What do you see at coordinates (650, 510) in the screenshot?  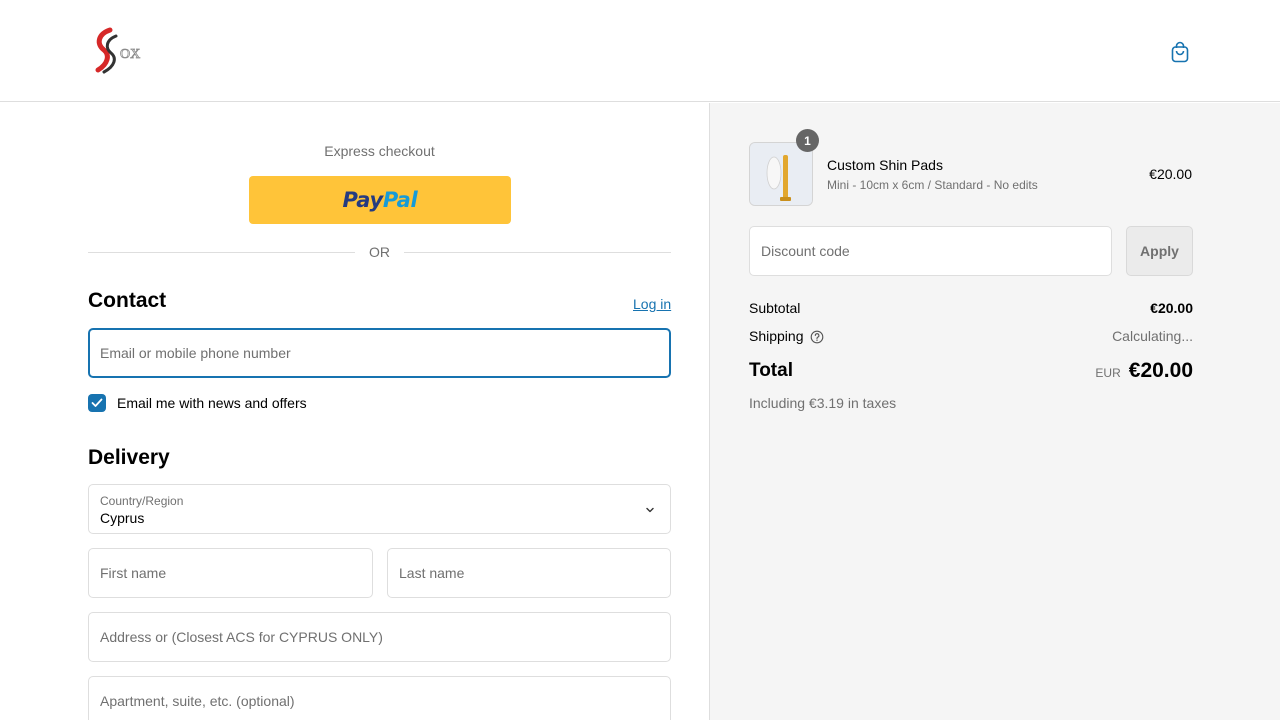 I see `chevron-down-icon` at bounding box center [650, 510].